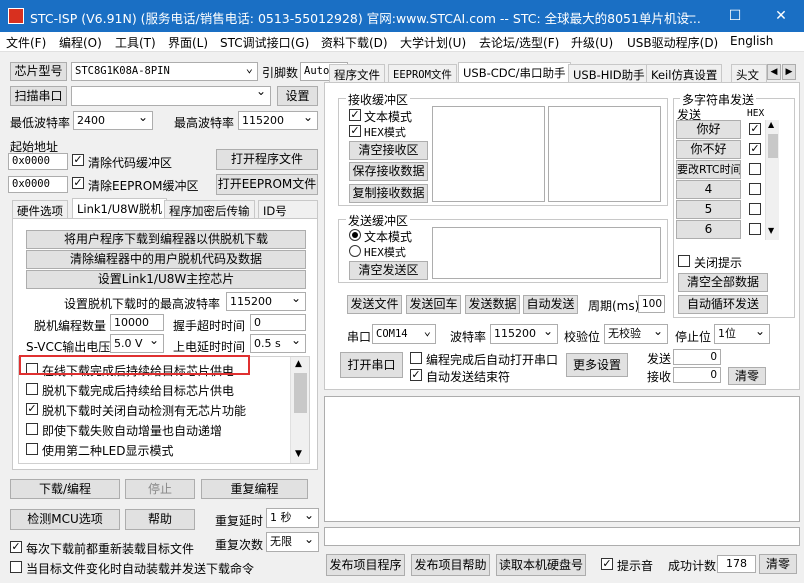 This screenshot has width=804, height=583. Describe the element at coordinates (388, 193) in the screenshot. I see `copy-receive-button: 复制接收数据` at that location.